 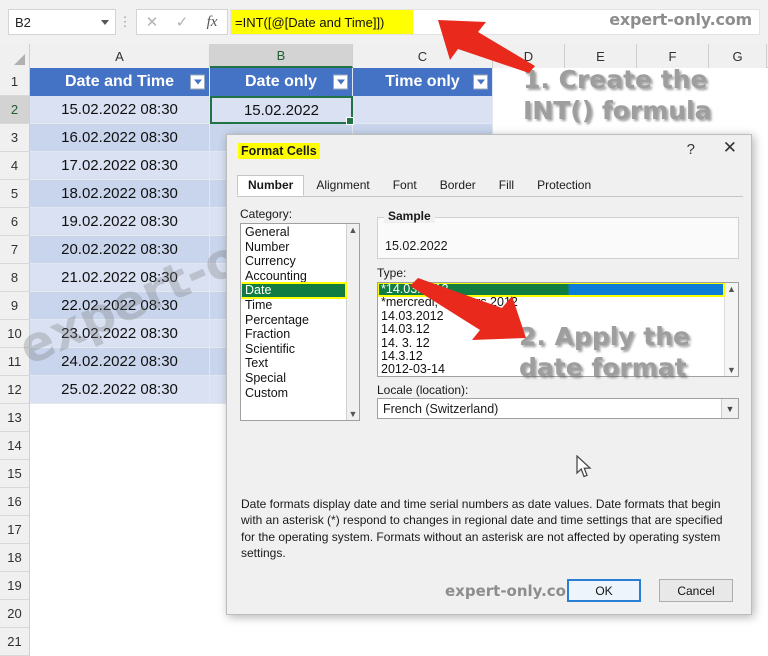 What do you see at coordinates (15, 642) in the screenshot?
I see `row-header-21: 21` at bounding box center [15, 642].